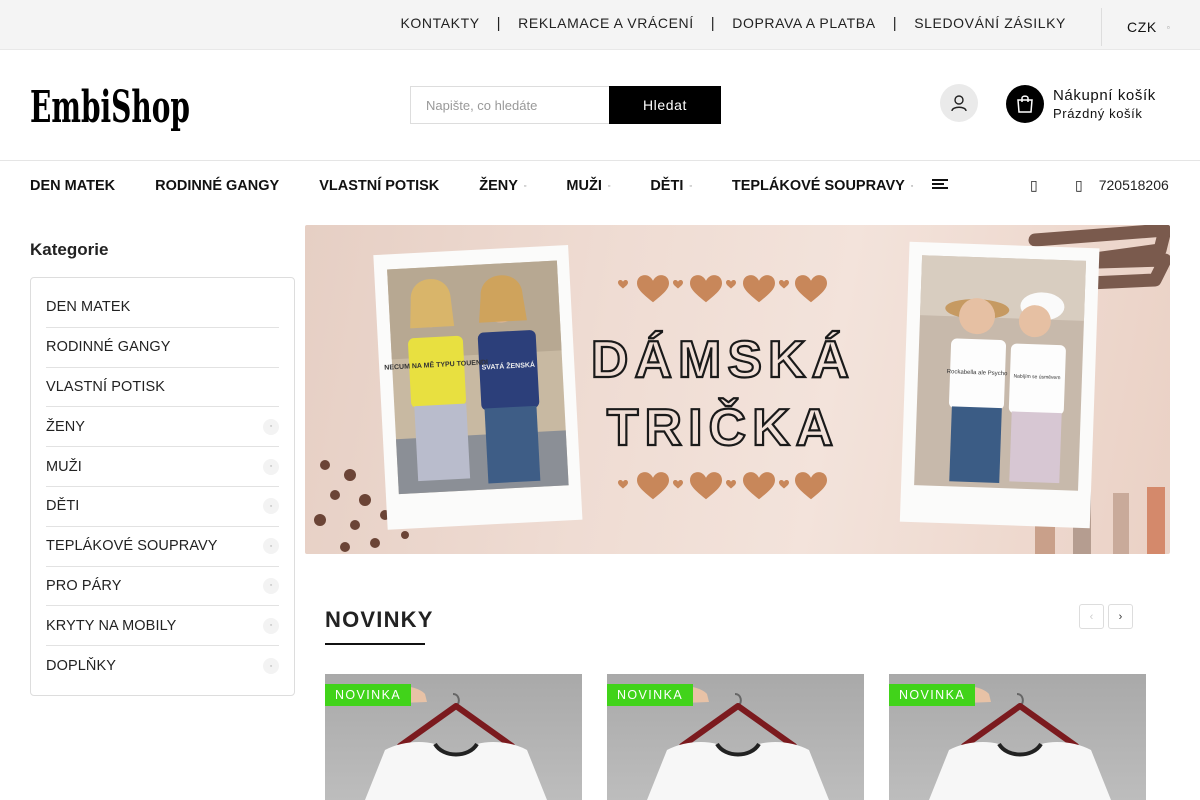  I want to click on user-account-button, so click(959, 103).